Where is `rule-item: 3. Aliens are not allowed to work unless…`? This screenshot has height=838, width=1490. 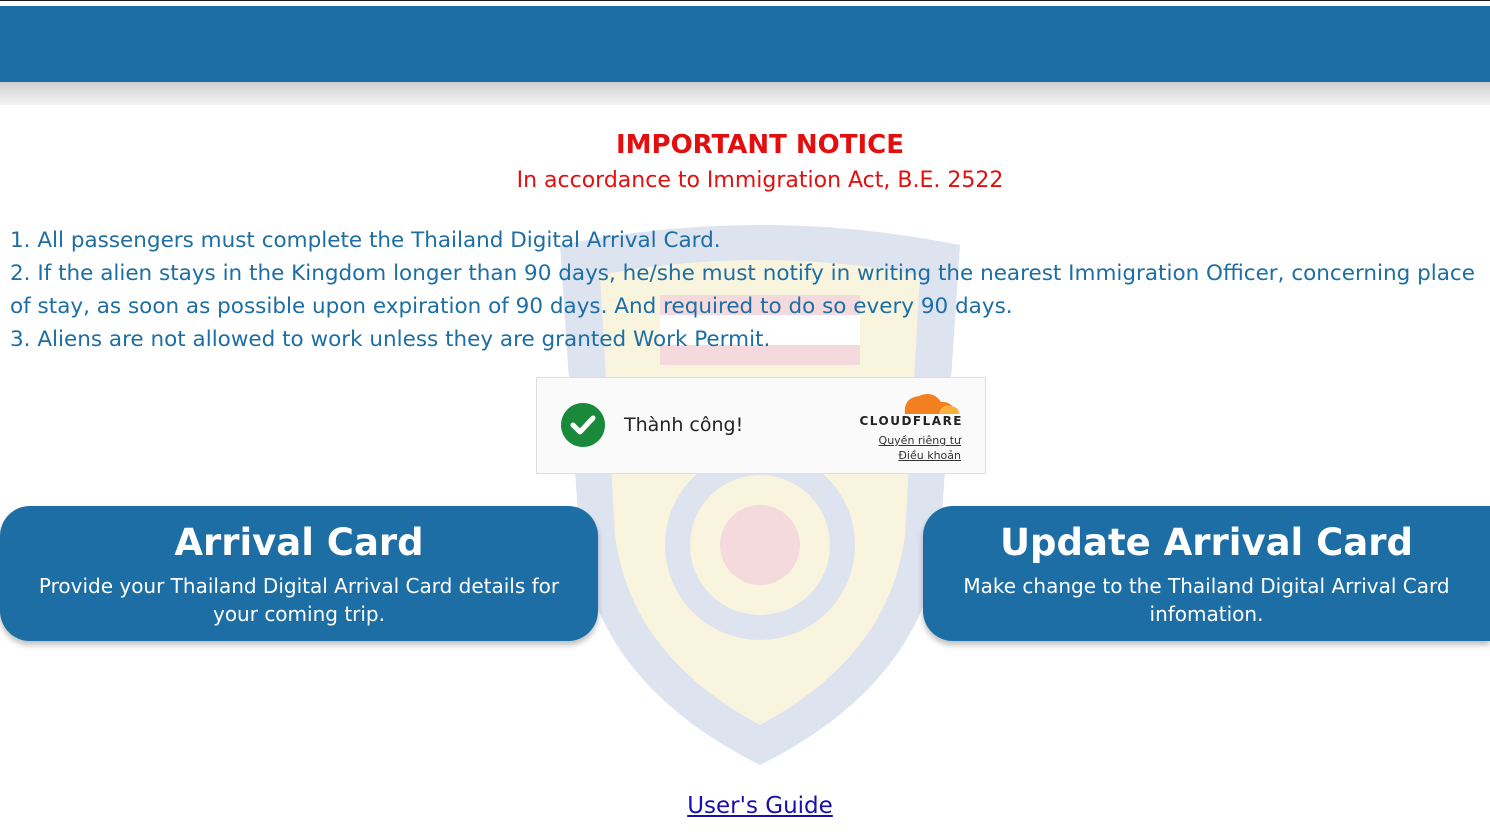
rule-item: 3. Aliens are not allowed to work unless… is located at coordinates (390, 339).